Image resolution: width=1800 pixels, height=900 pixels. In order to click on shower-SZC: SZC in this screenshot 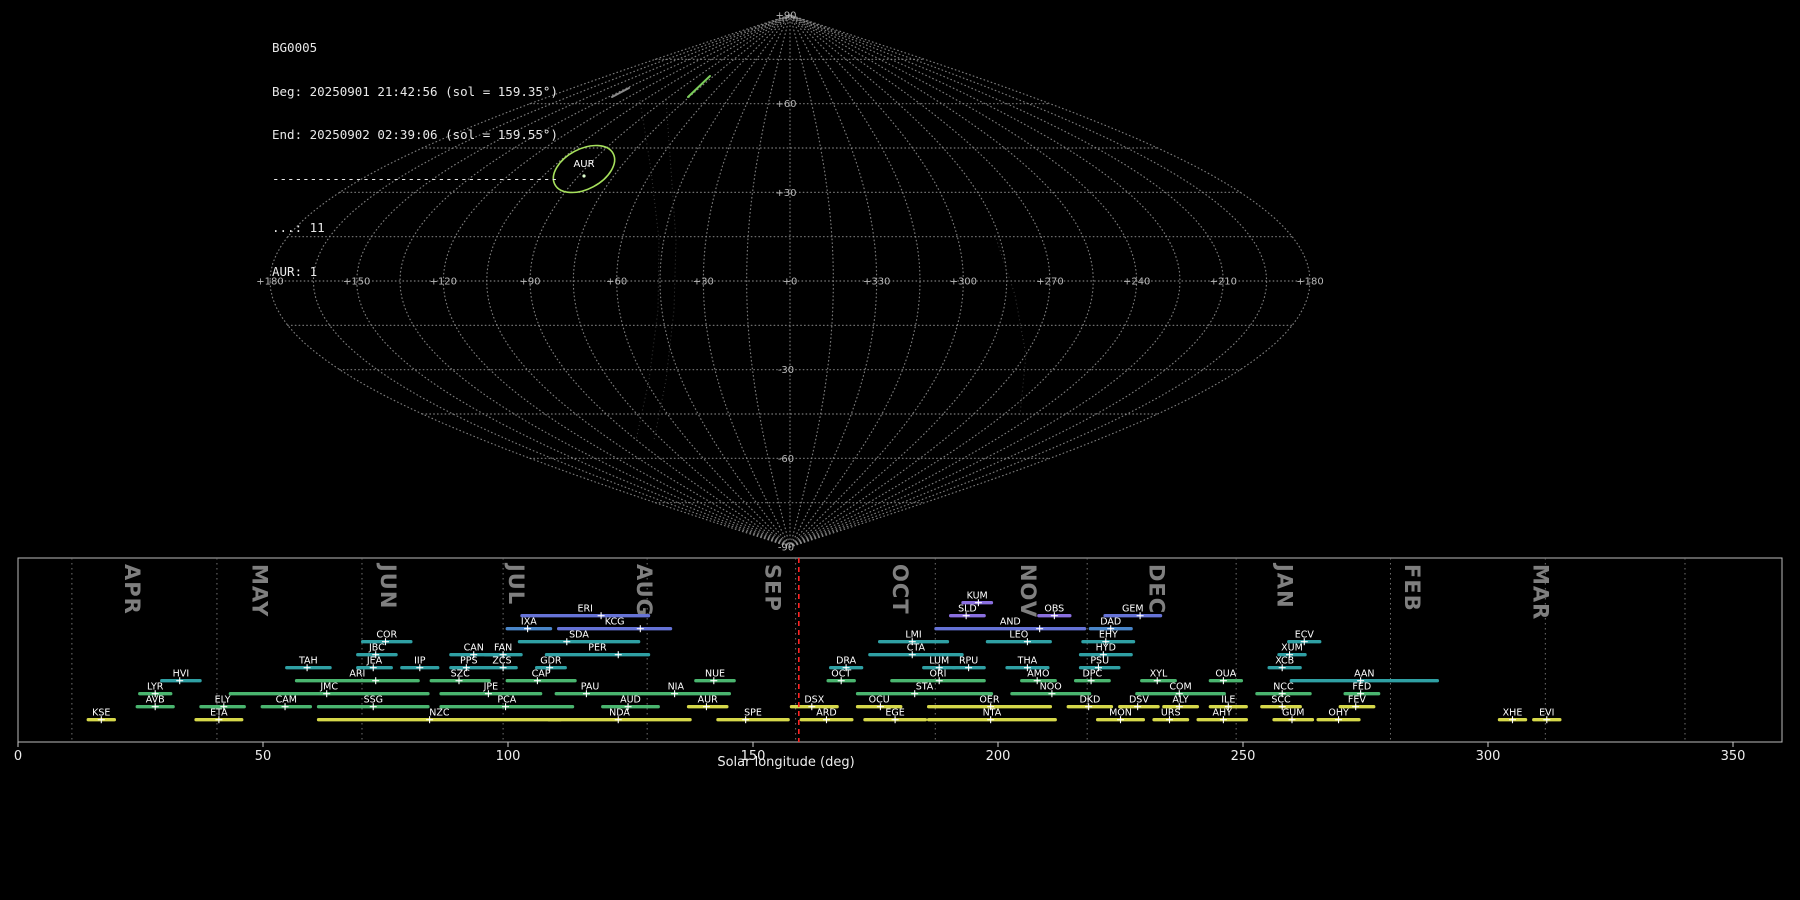, I will do `click(460, 677)`.